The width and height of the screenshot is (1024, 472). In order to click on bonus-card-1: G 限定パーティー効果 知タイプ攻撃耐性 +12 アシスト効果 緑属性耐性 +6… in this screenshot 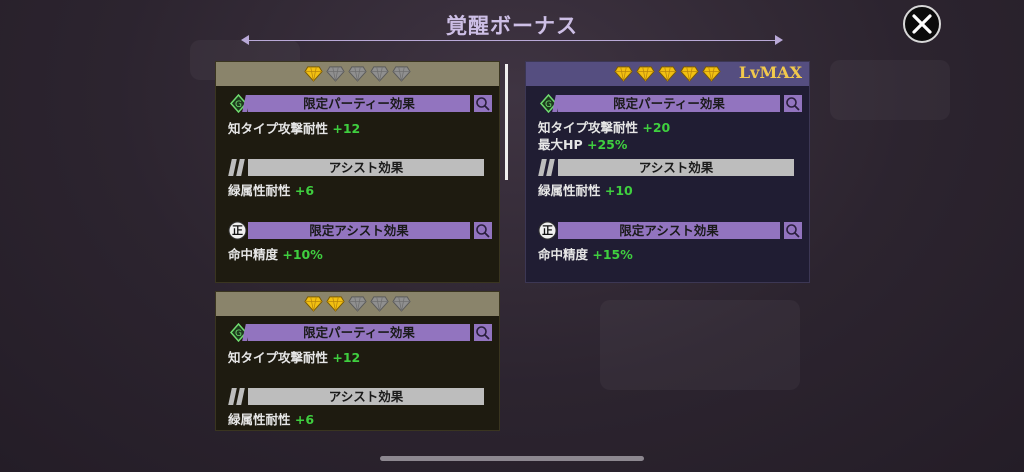, I will do `click(357, 172)`.